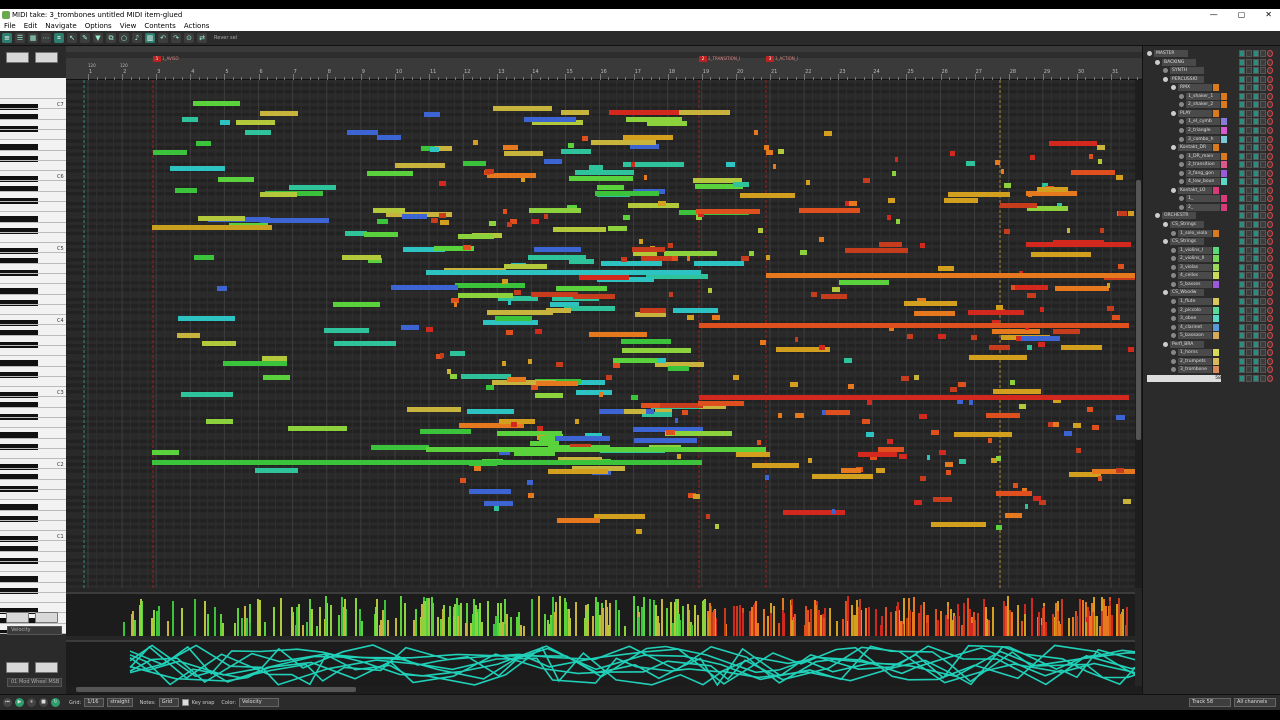  What do you see at coordinates (1268, 15) in the screenshot?
I see `close-button: ✕` at bounding box center [1268, 15].